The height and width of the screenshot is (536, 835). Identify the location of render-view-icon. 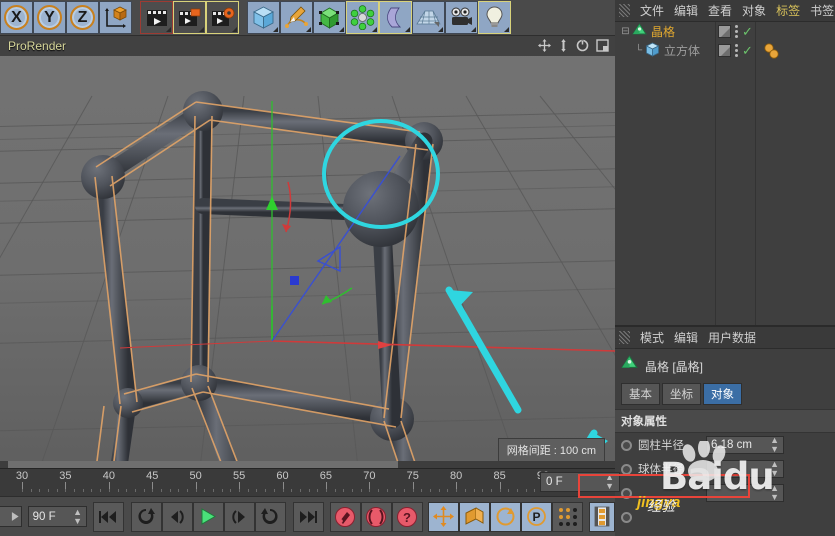
(156, 17).